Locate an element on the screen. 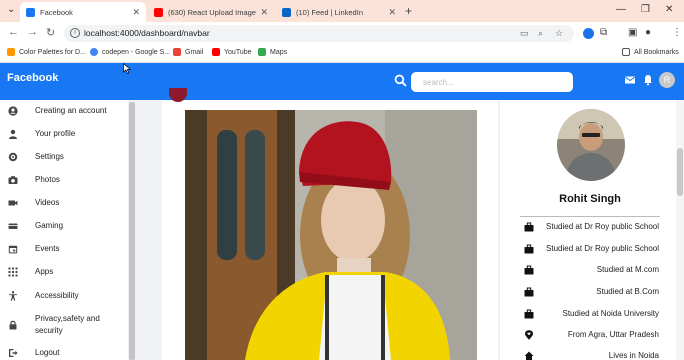 The image size is (684, 360). tab-title: Facebook is located at coordinates (56, 12).